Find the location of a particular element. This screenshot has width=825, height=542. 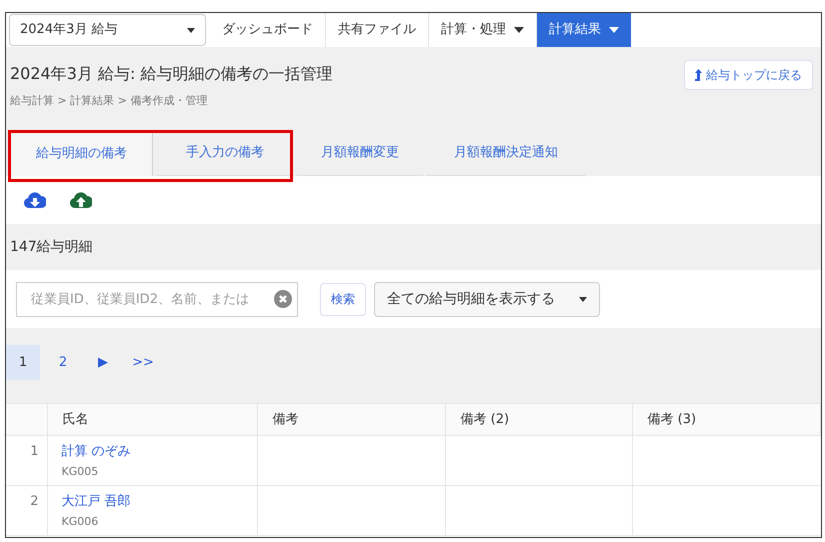

page-link: 2 is located at coordinates (63, 362).